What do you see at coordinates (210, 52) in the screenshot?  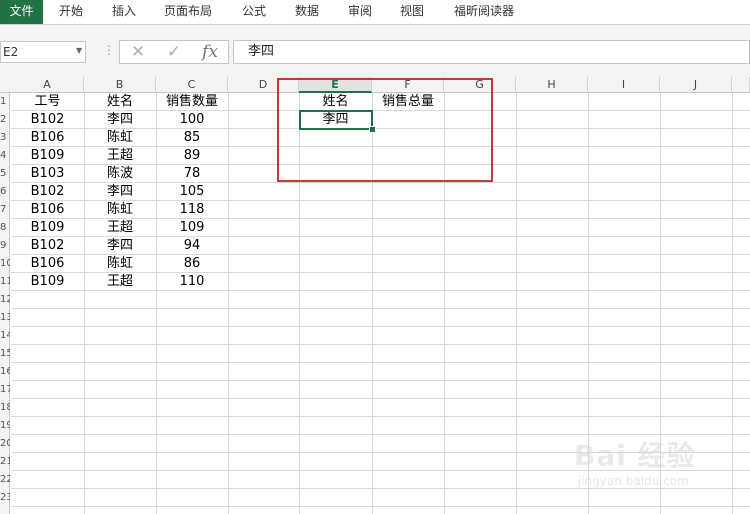 I see `fx-icon: fx` at bounding box center [210, 52].